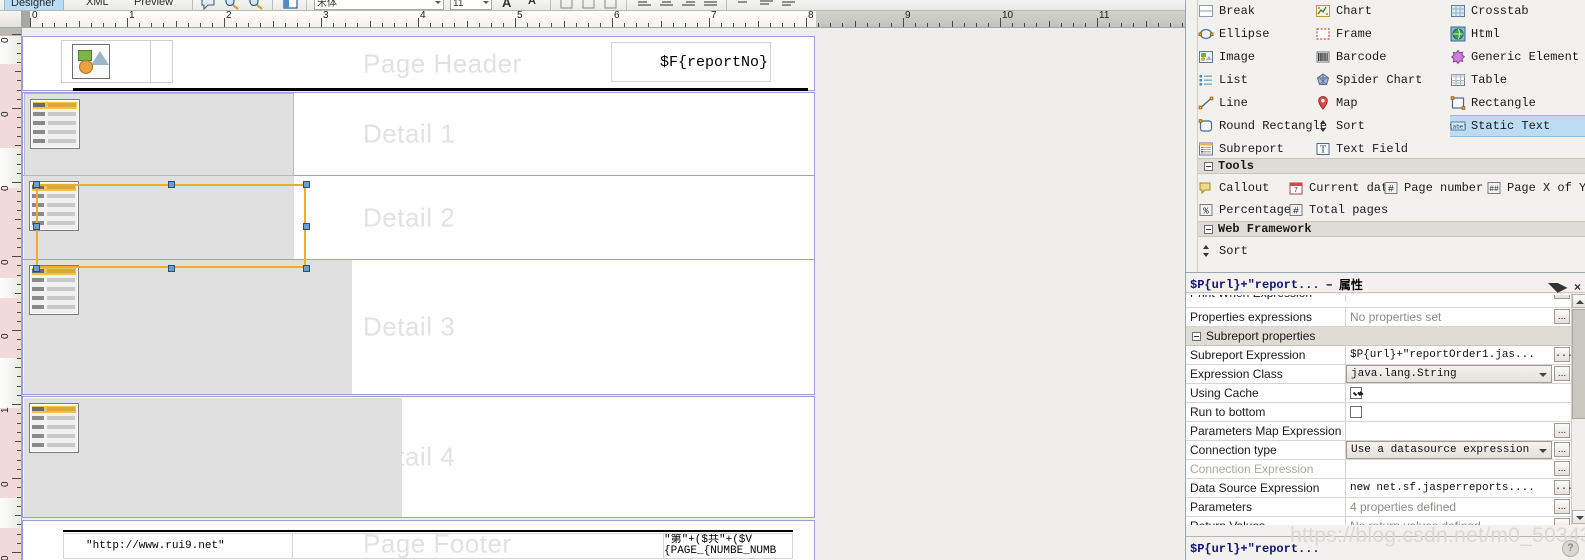  Describe the element at coordinates (1449, 374) in the screenshot. I see `property-dropdown: java.lang.String` at that location.